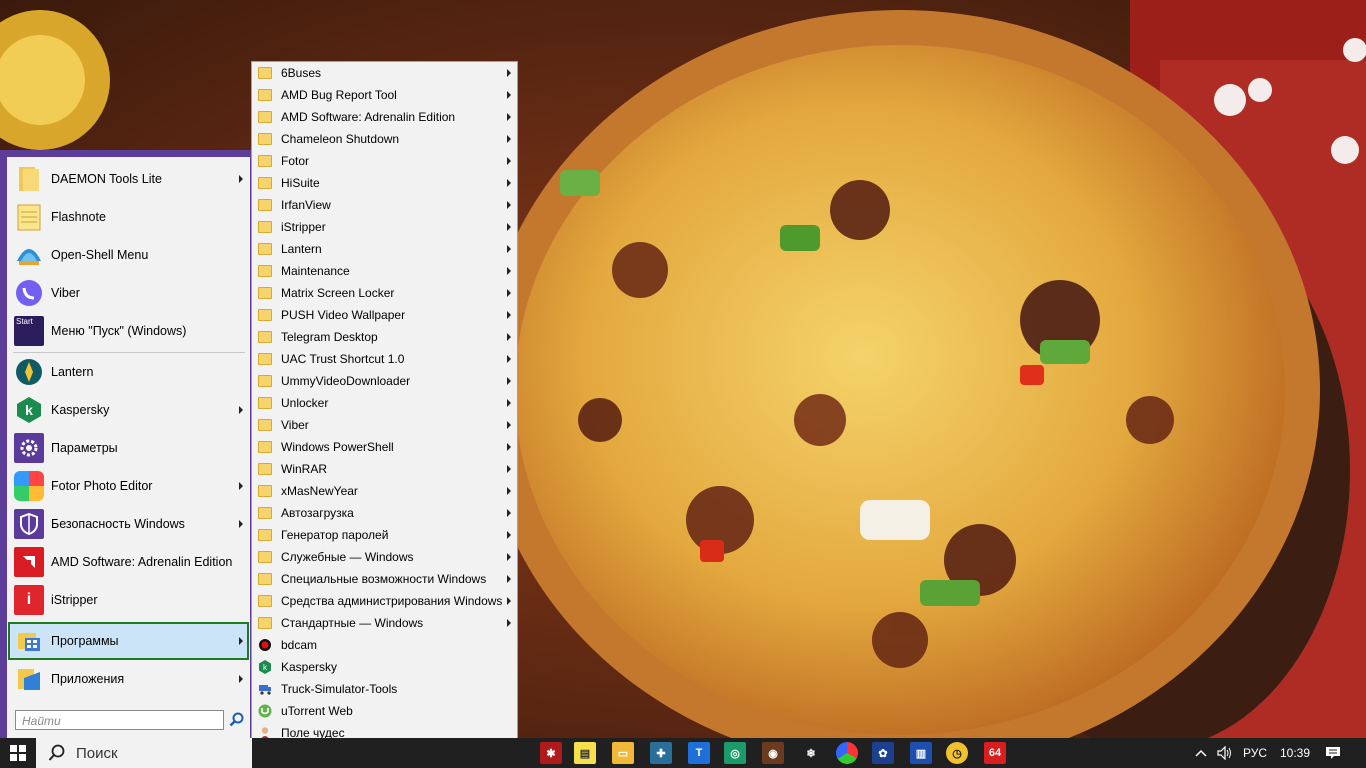  Describe the element at coordinates (384, 293) in the screenshot. I see `programs-folder-matrix-screen-locker: Matrix Screen Locker` at that location.